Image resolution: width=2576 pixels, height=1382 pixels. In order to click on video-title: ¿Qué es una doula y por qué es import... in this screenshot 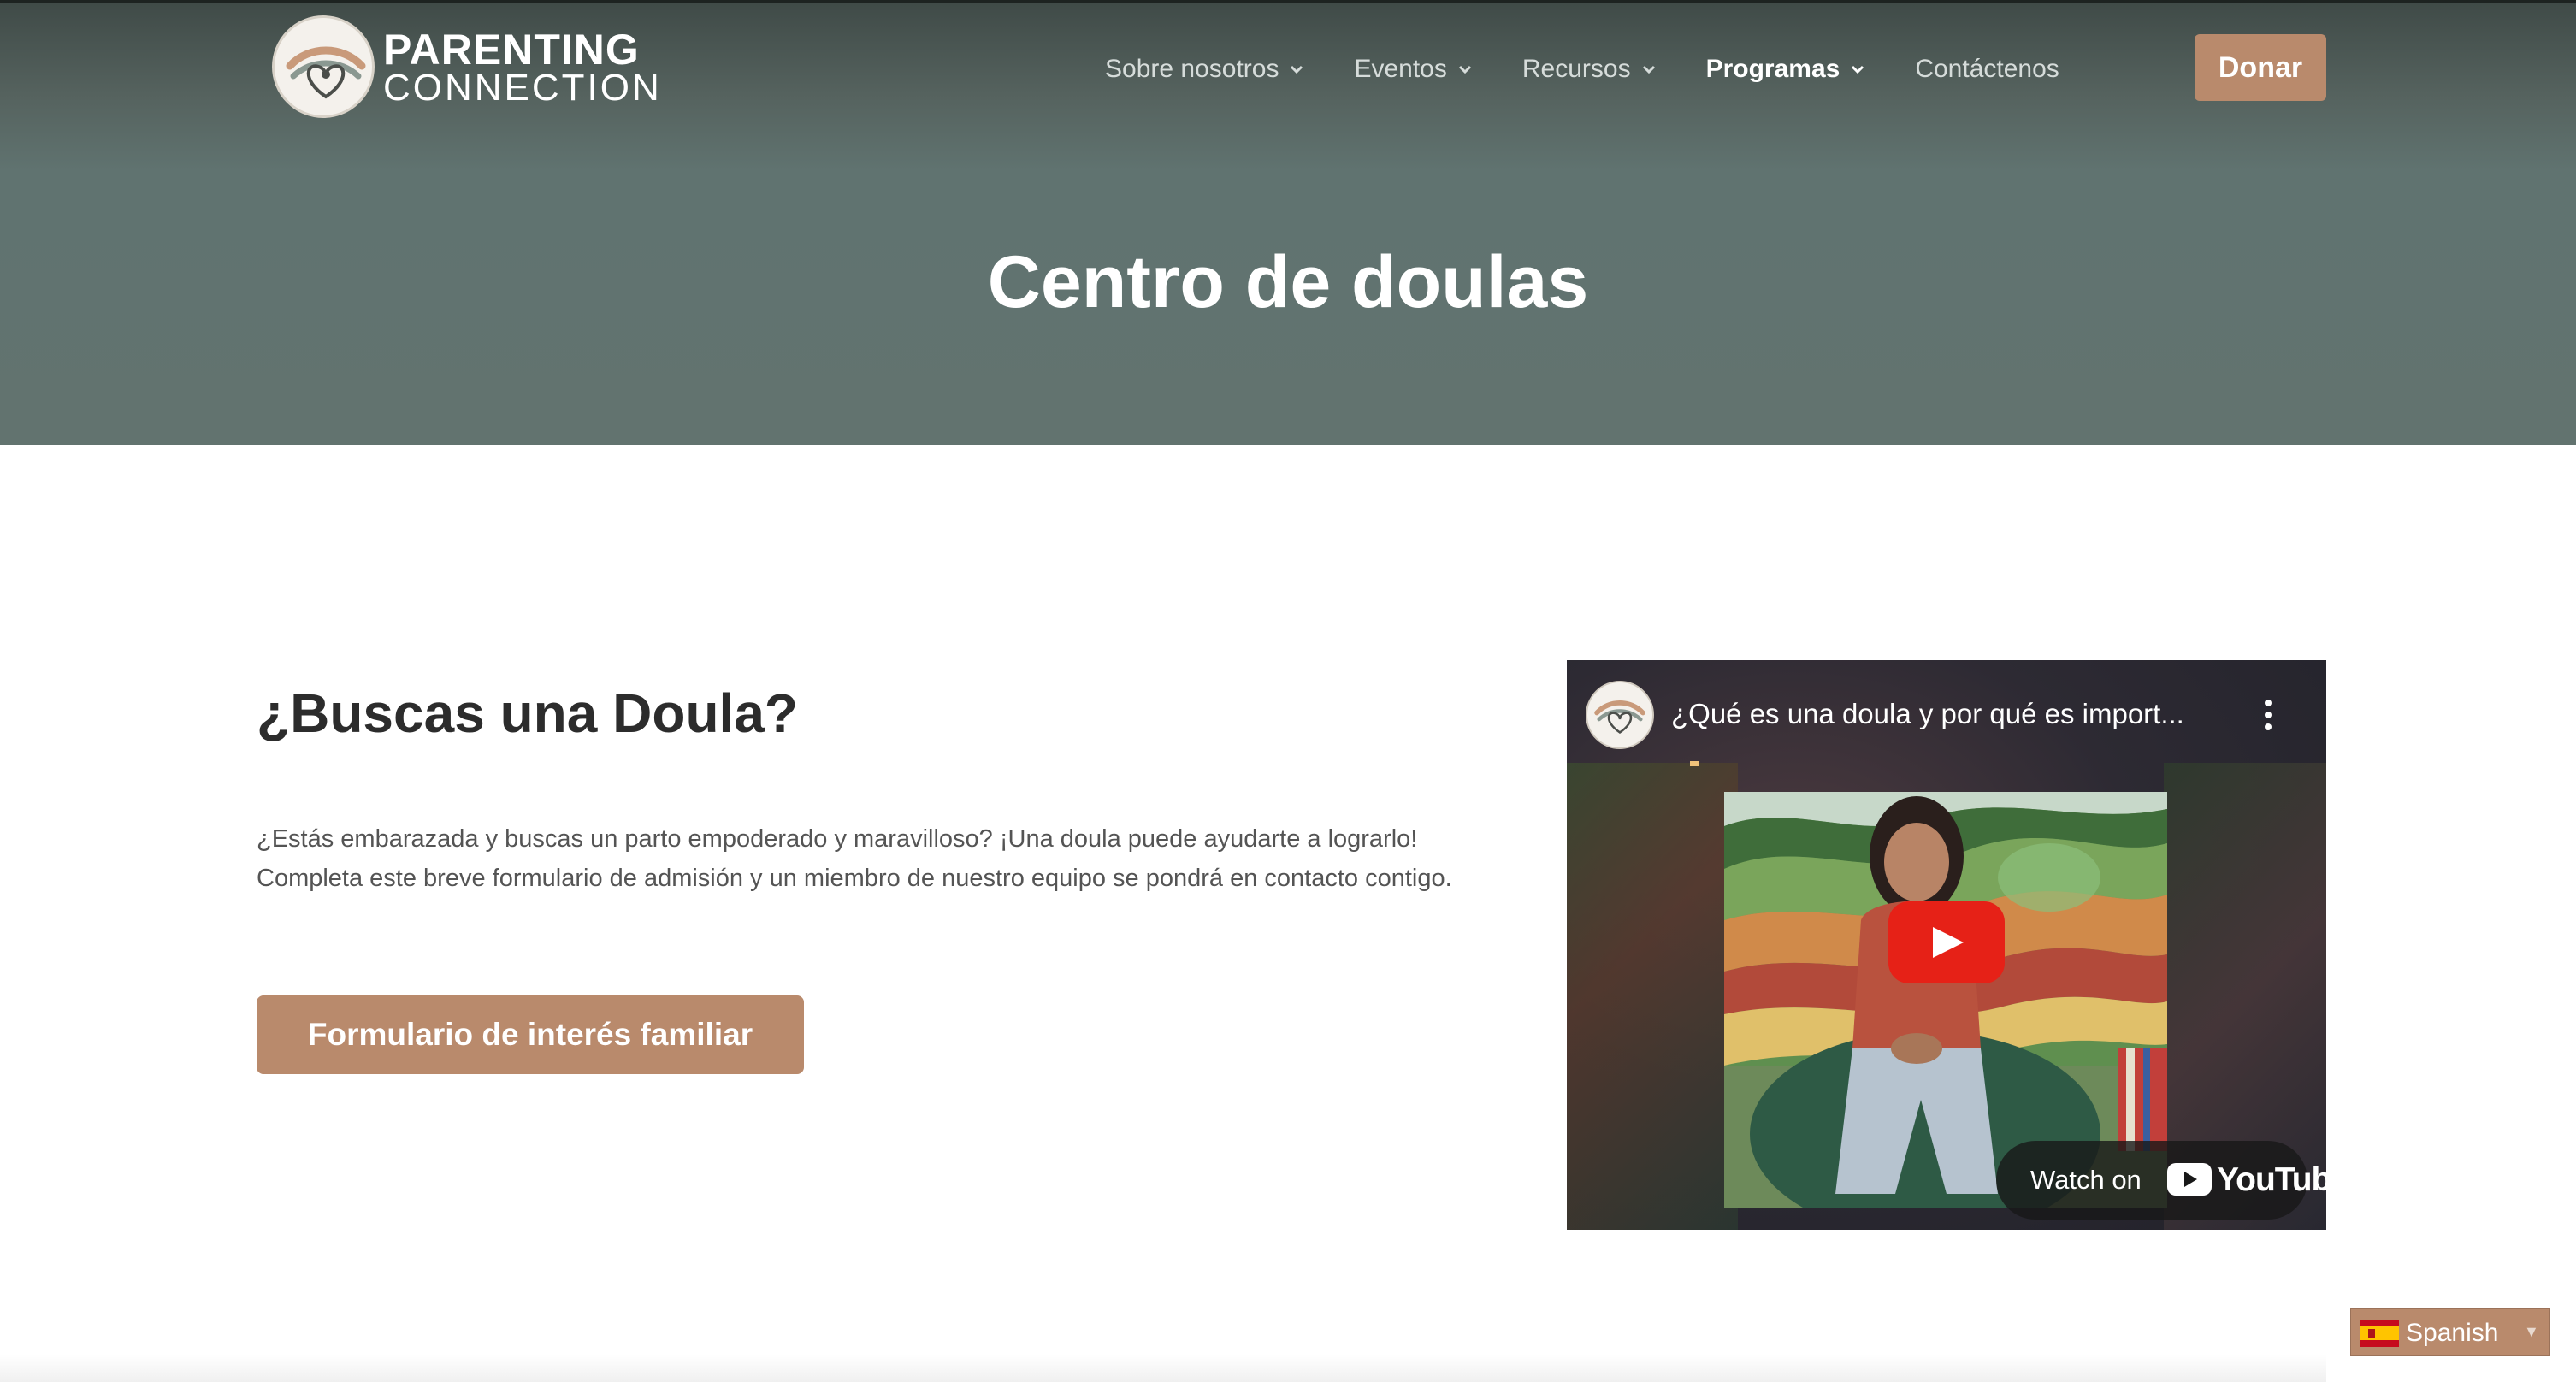, I will do `click(1949, 714)`.